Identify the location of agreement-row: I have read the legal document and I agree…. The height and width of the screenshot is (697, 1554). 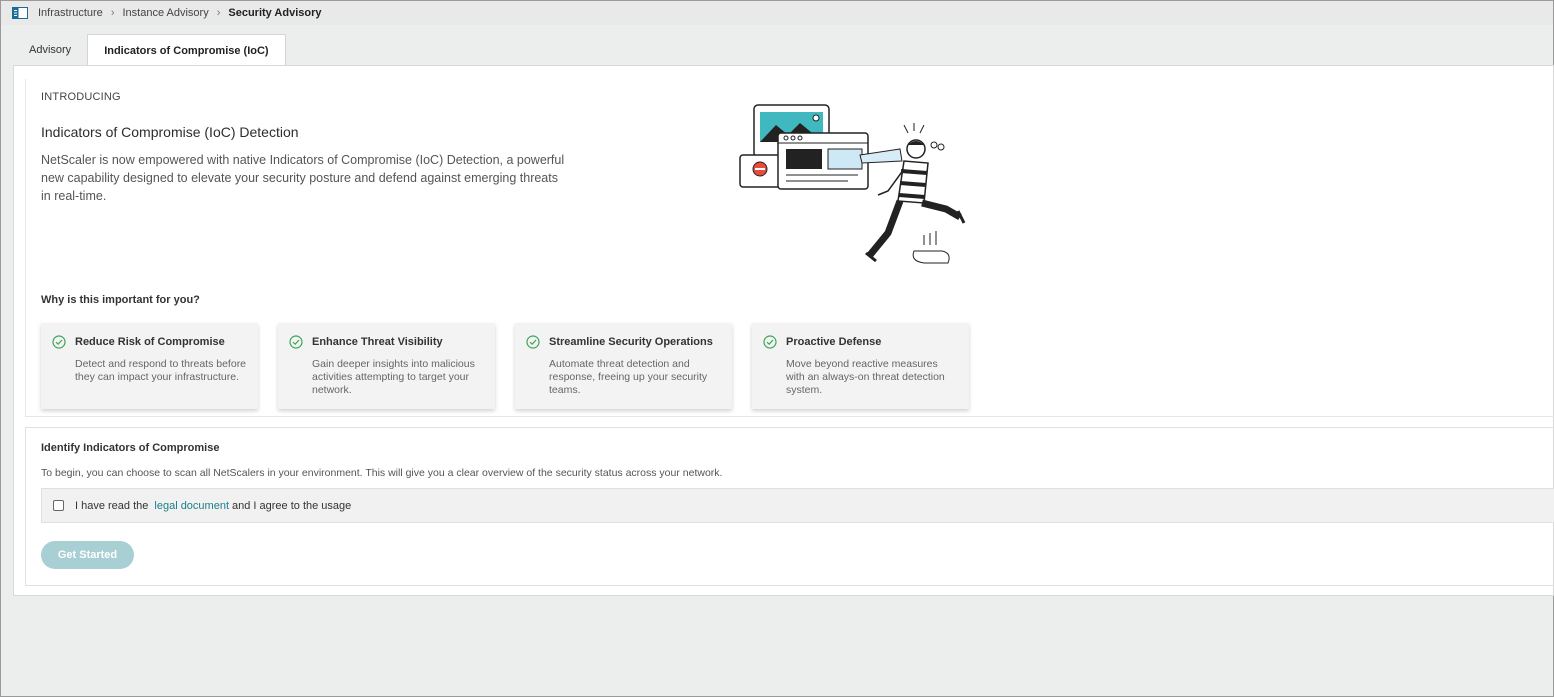
(797, 505).